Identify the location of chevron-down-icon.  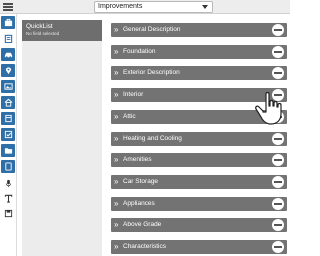
(205, 7).